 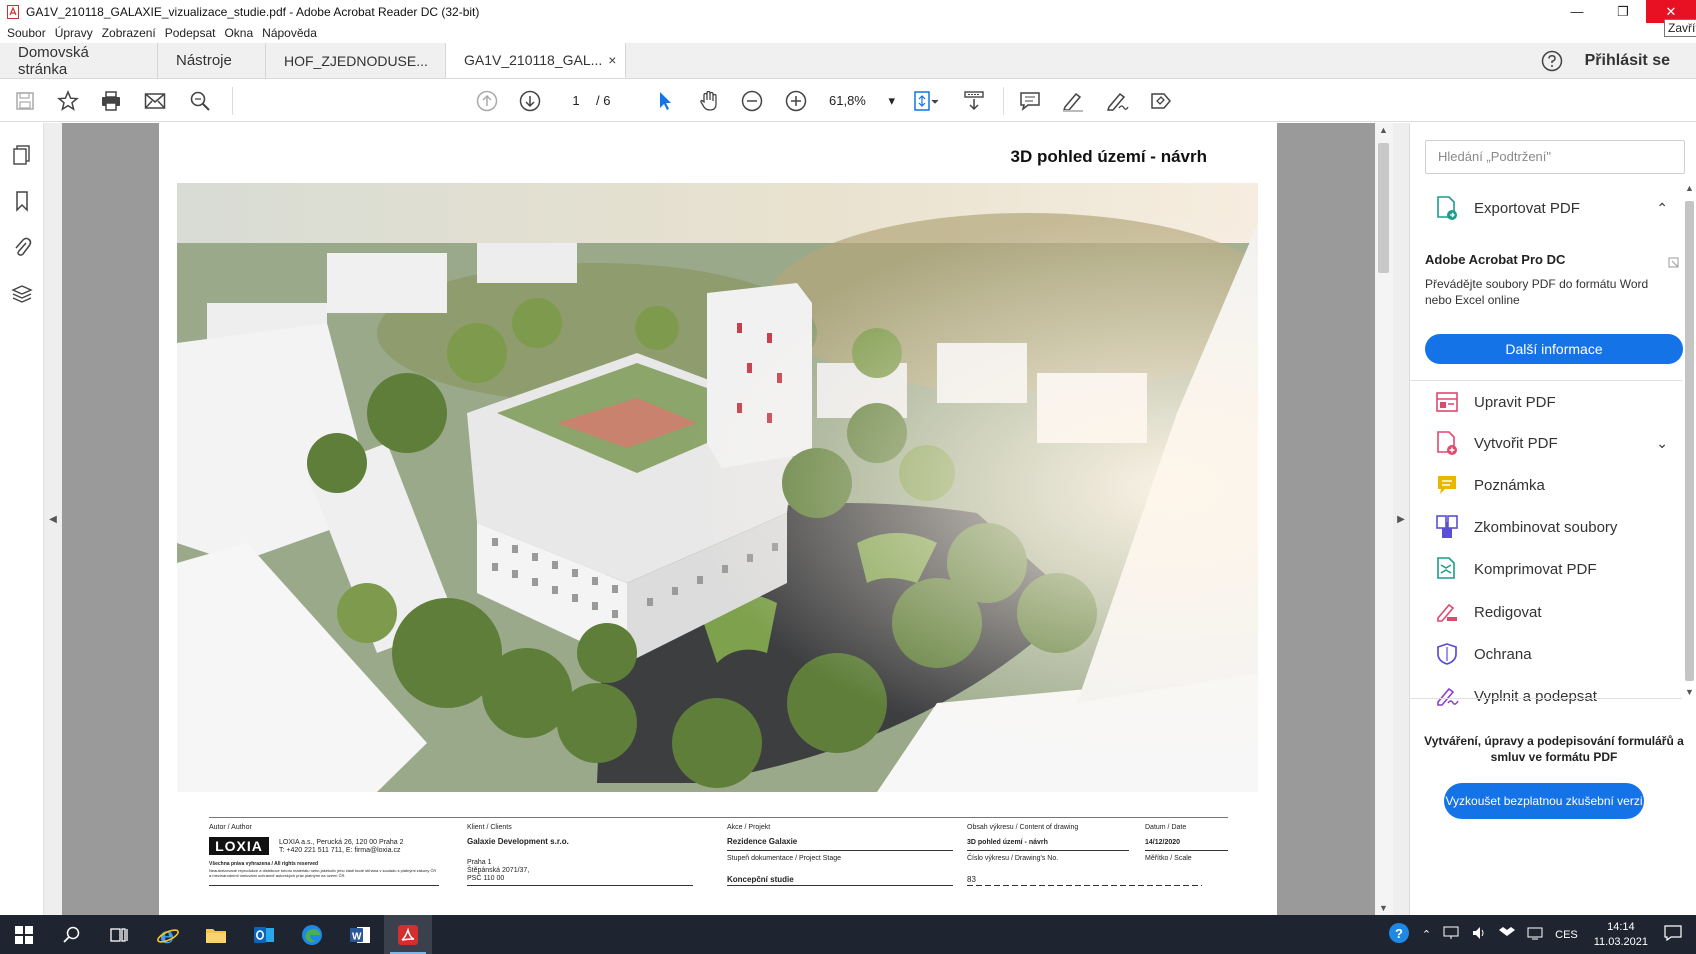 What do you see at coordinates (1535, 696) in the screenshot?
I see `tool-fill-sign-label: Vyplnit a podepsat` at bounding box center [1535, 696].